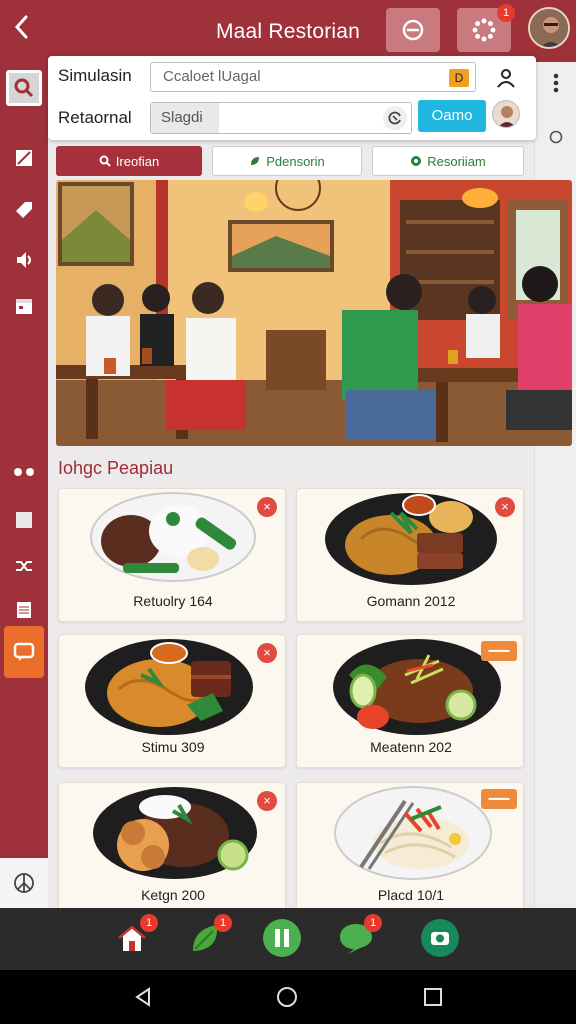 The image size is (576, 1024). I want to click on simulation-value: Ccaloet lUagal, so click(212, 76).